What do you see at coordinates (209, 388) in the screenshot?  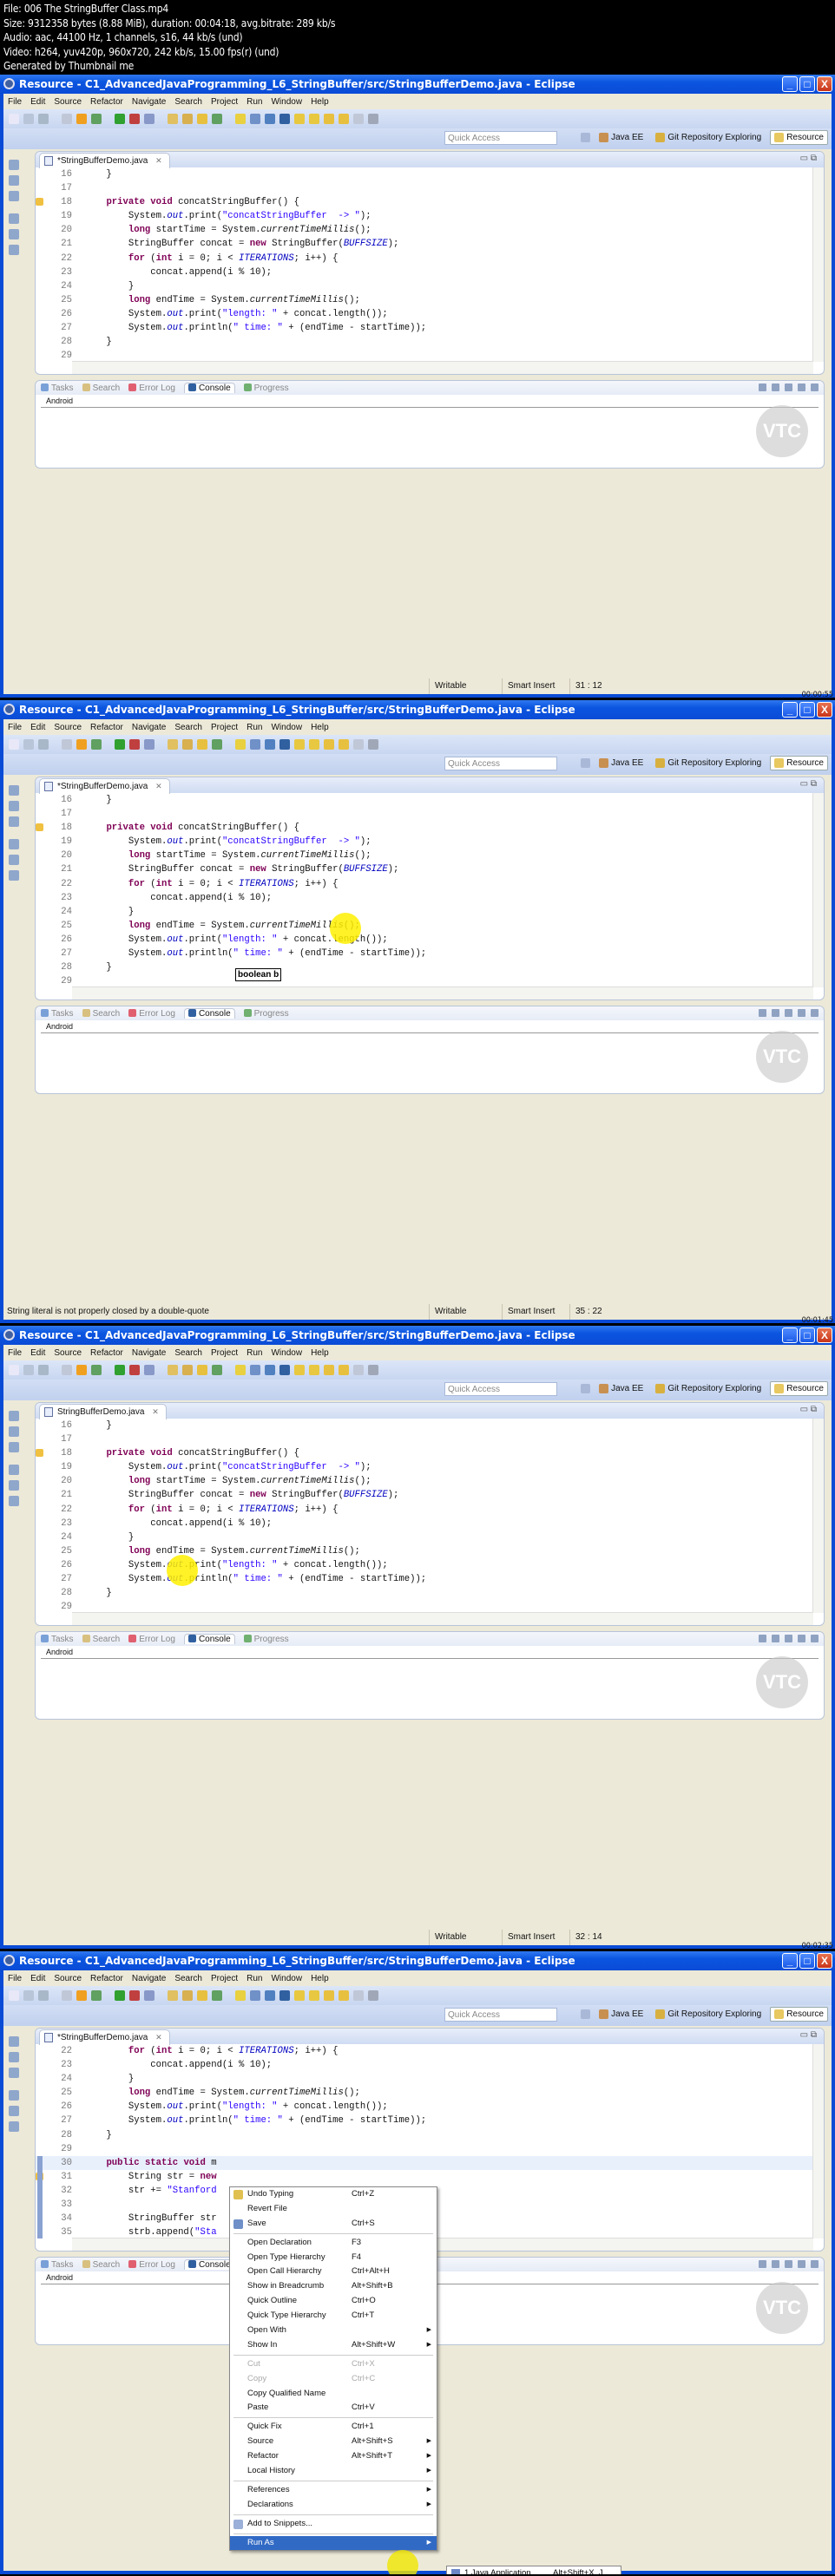 I see `tab-console: Console` at bounding box center [209, 388].